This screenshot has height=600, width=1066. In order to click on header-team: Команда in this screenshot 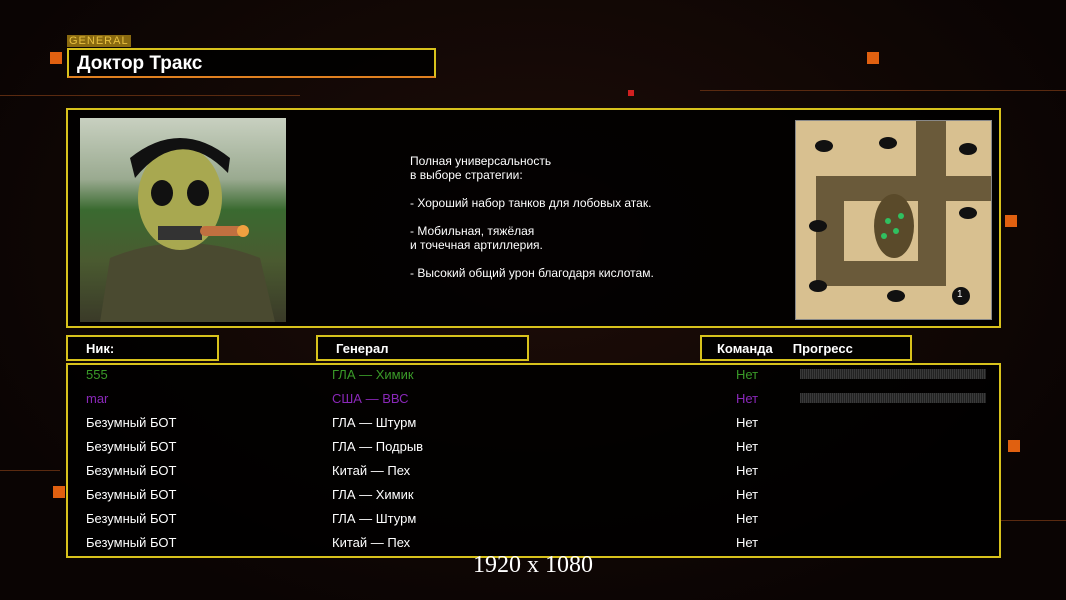, I will do `click(745, 348)`.